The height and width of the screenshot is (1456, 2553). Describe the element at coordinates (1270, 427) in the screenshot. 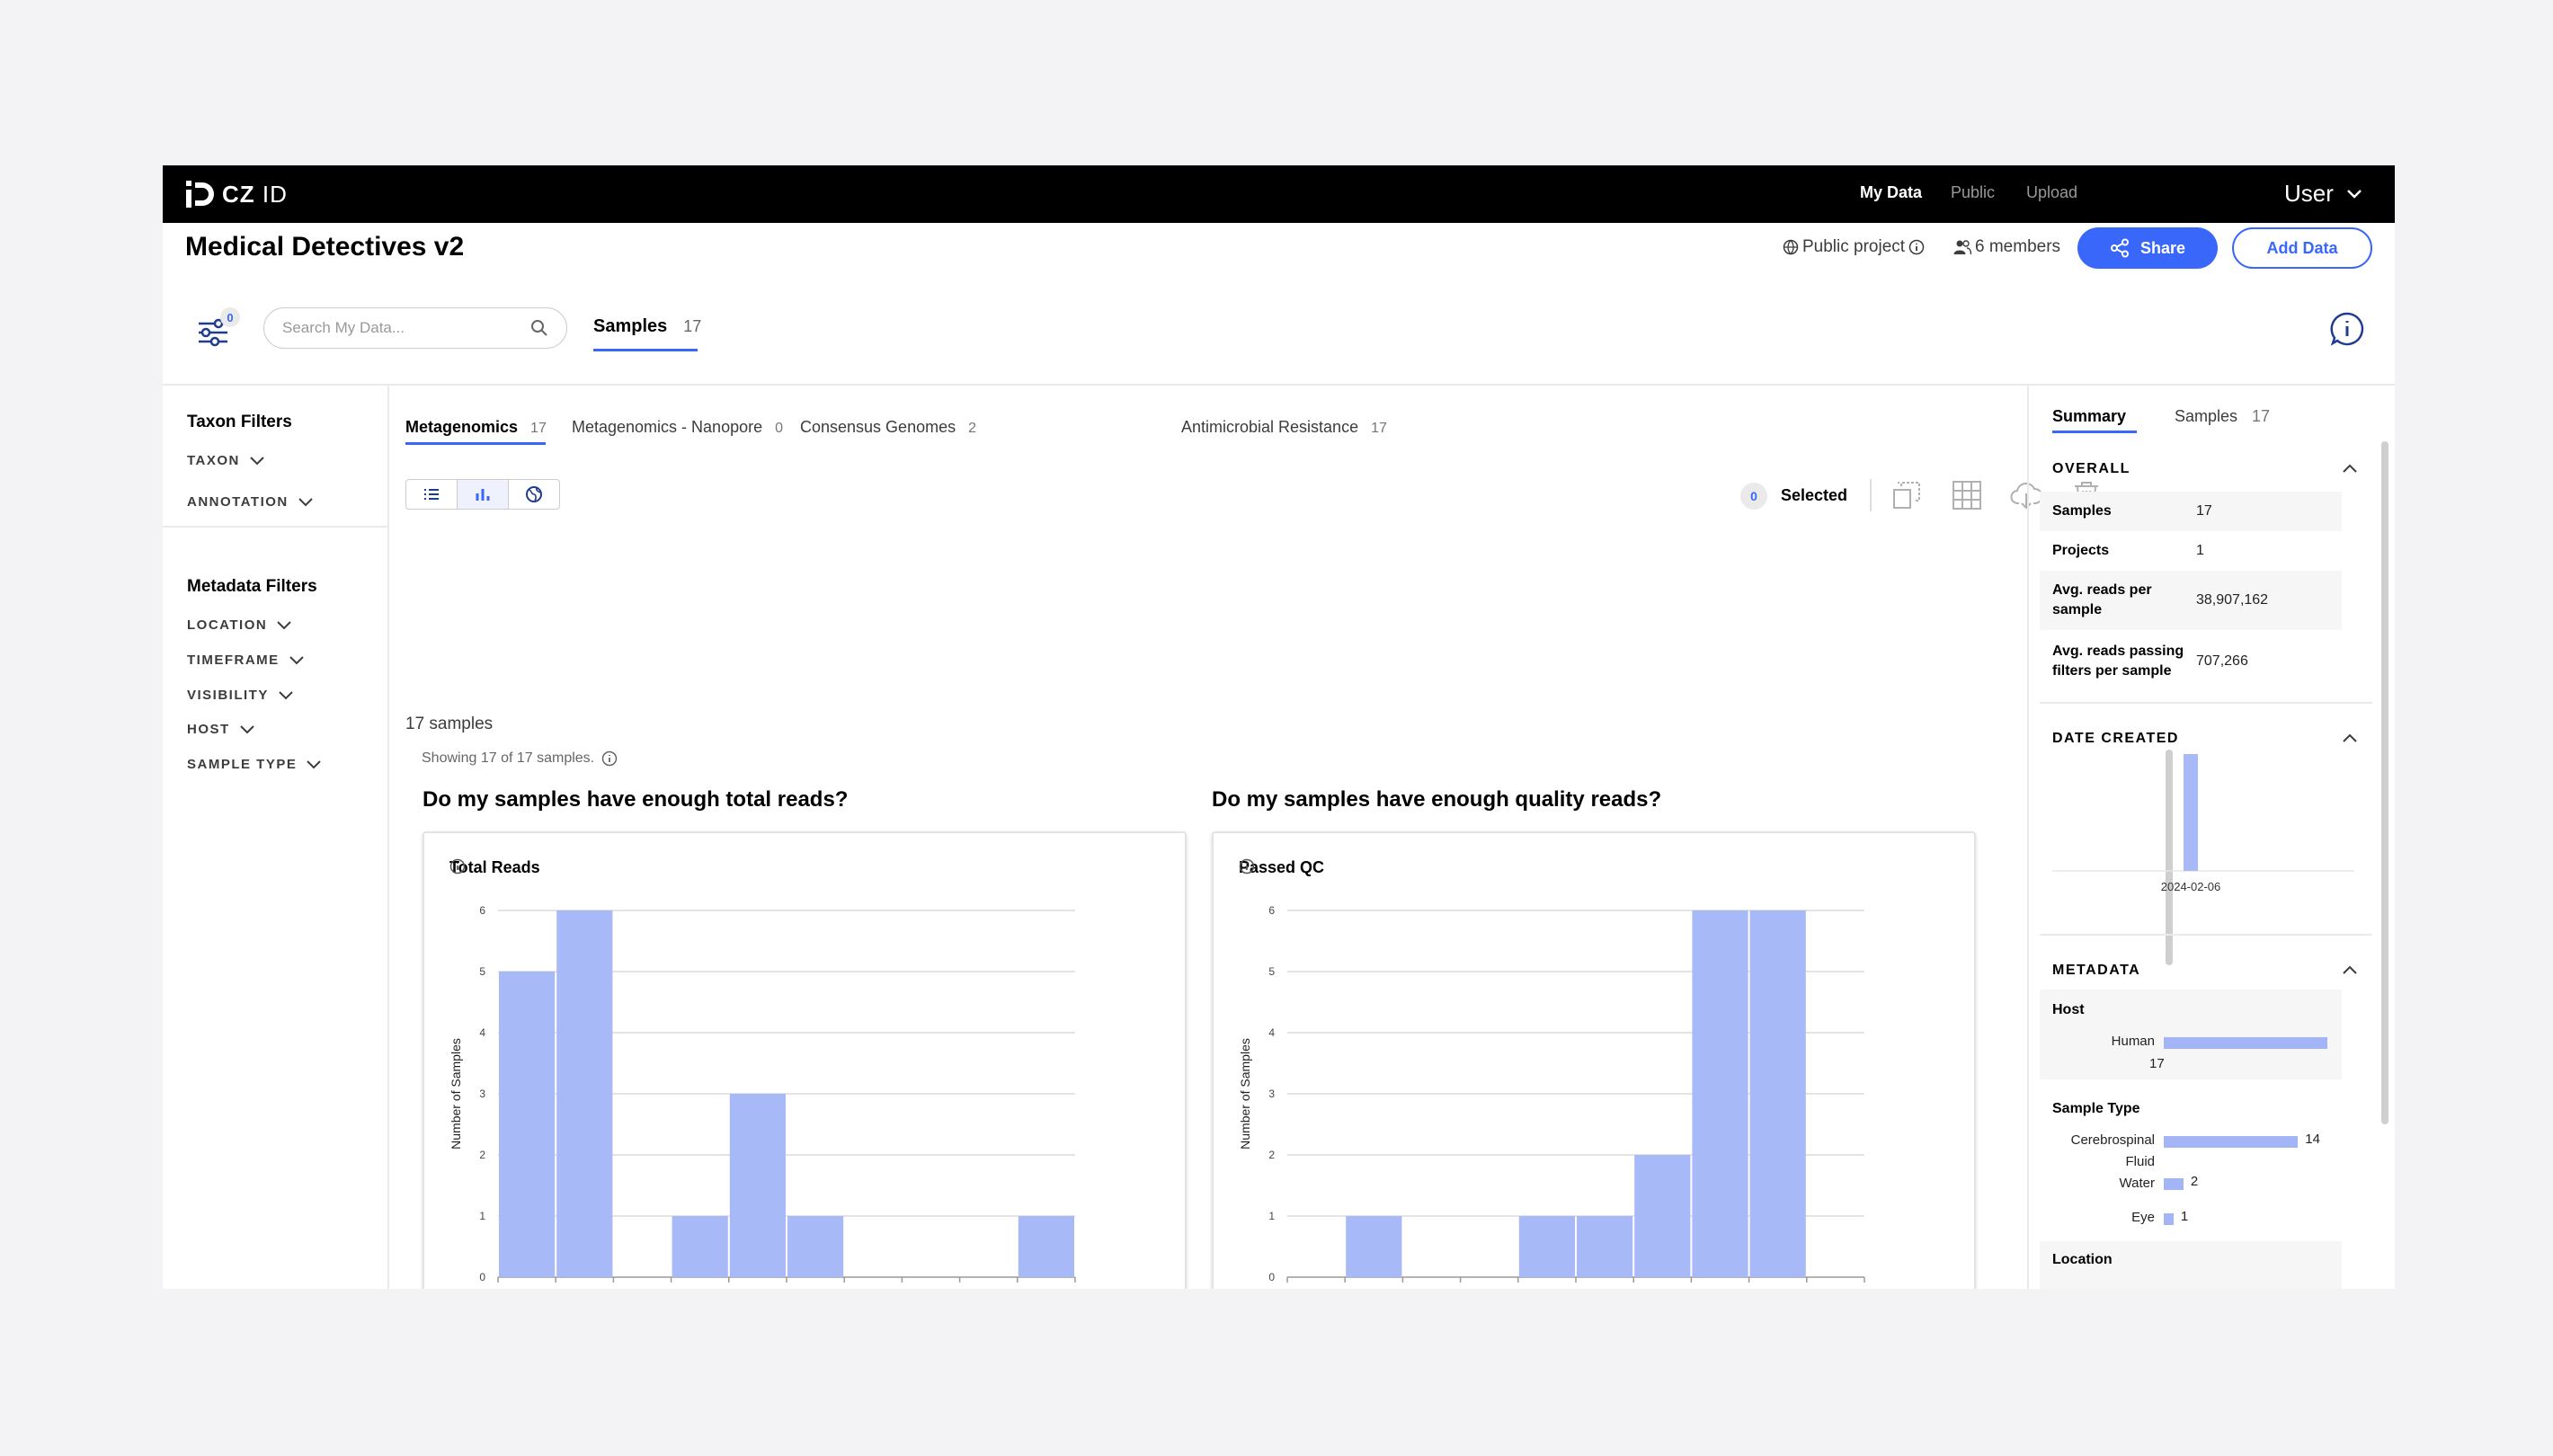

I see `tab-amr-label: Antimicrobial Resistance` at that location.